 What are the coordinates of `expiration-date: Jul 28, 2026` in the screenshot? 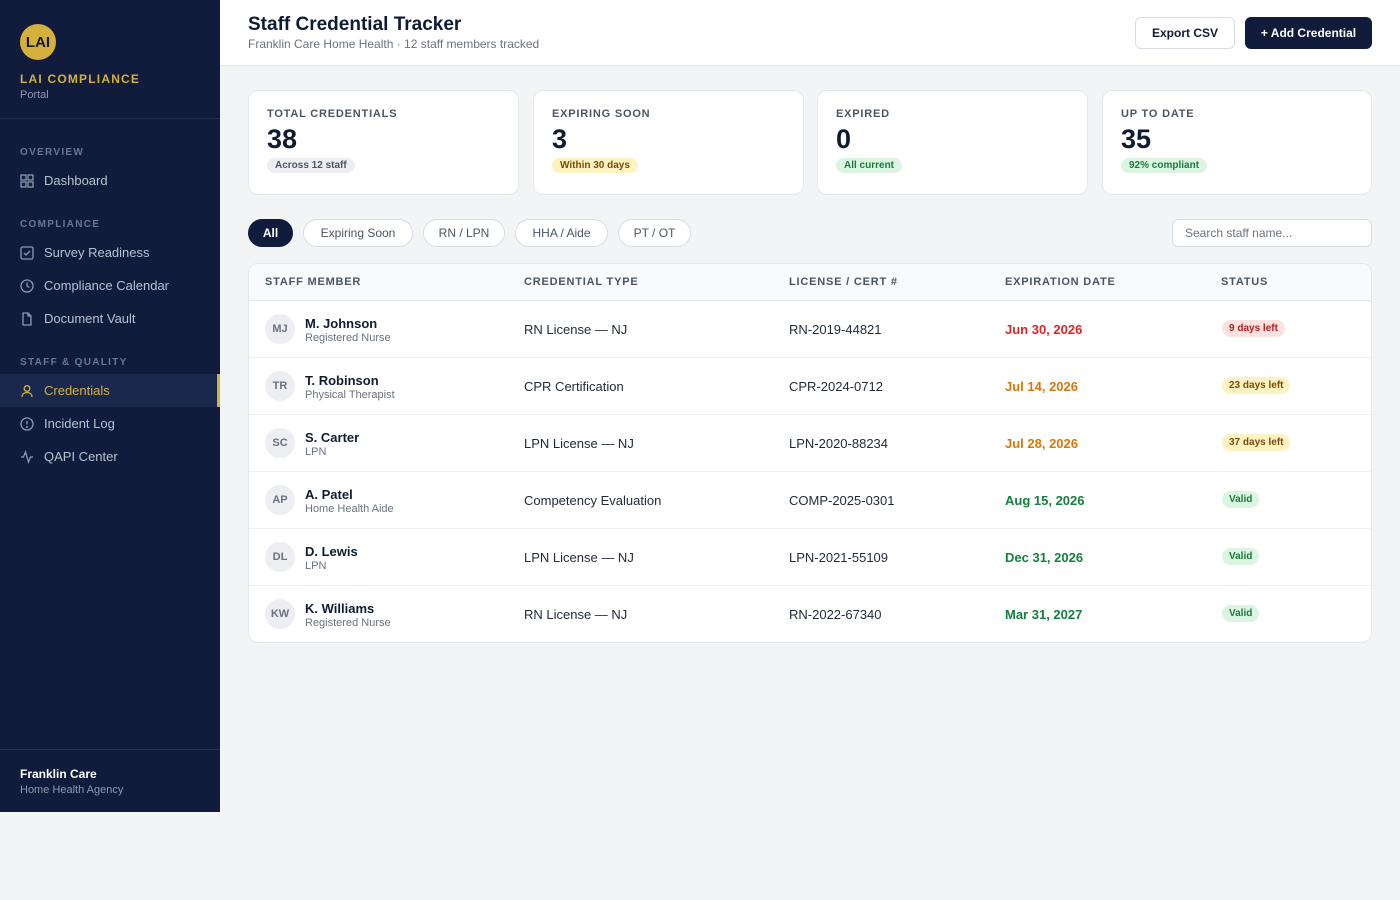 It's located at (1041, 443).